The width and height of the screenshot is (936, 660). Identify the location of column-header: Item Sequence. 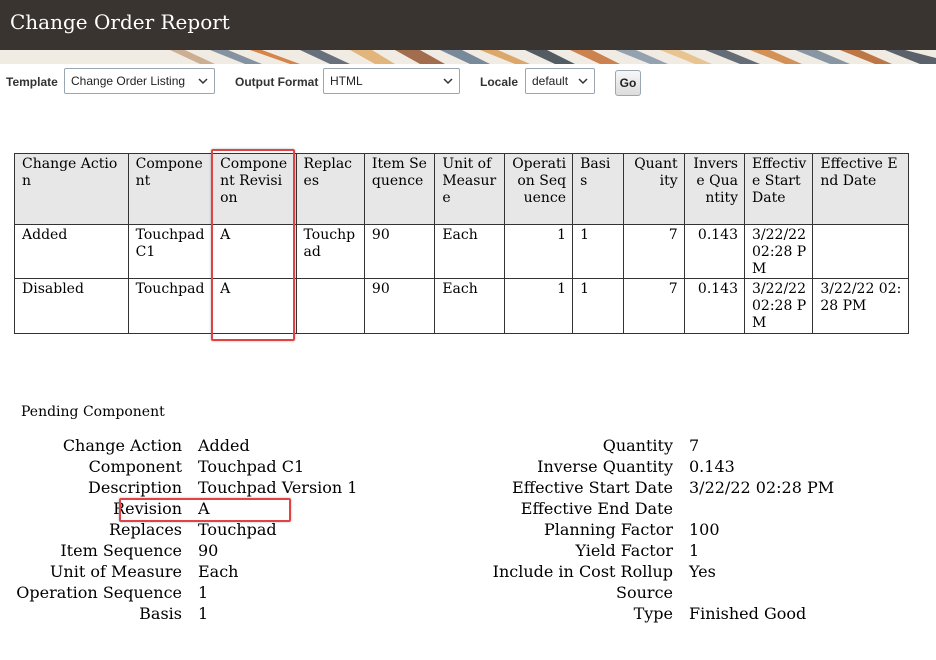
(399, 189).